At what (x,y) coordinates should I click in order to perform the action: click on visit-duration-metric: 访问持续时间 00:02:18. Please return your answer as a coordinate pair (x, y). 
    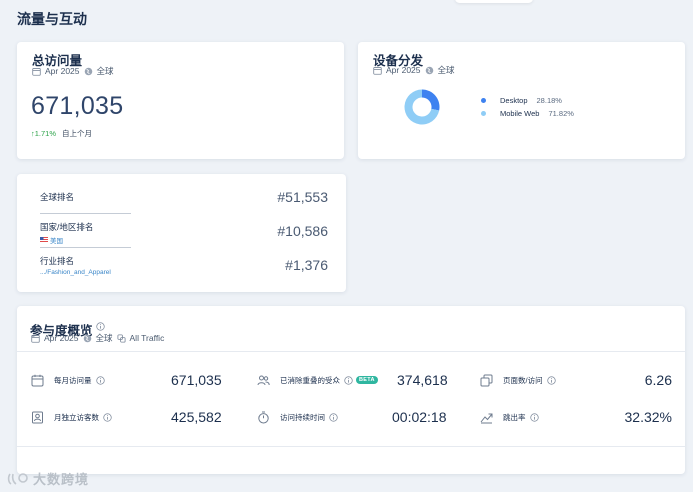
    Looking at the image, I should click on (352, 417).